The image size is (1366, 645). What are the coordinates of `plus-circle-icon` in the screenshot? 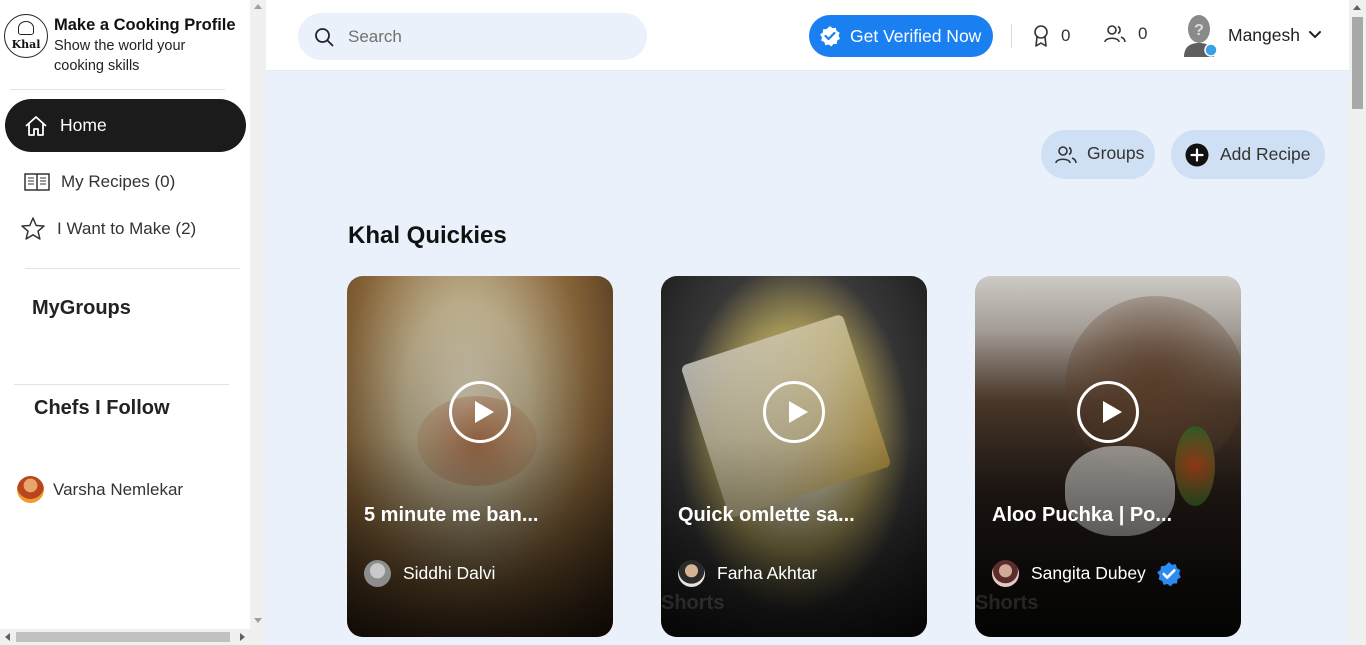 It's located at (1197, 154).